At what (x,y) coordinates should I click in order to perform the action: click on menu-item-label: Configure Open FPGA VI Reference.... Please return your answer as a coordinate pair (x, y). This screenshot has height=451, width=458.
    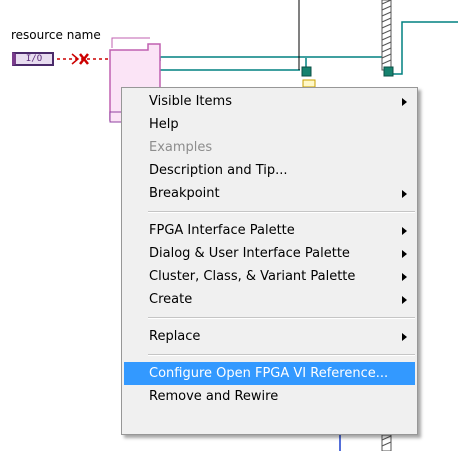
    Looking at the image, I should click on (269, 373).